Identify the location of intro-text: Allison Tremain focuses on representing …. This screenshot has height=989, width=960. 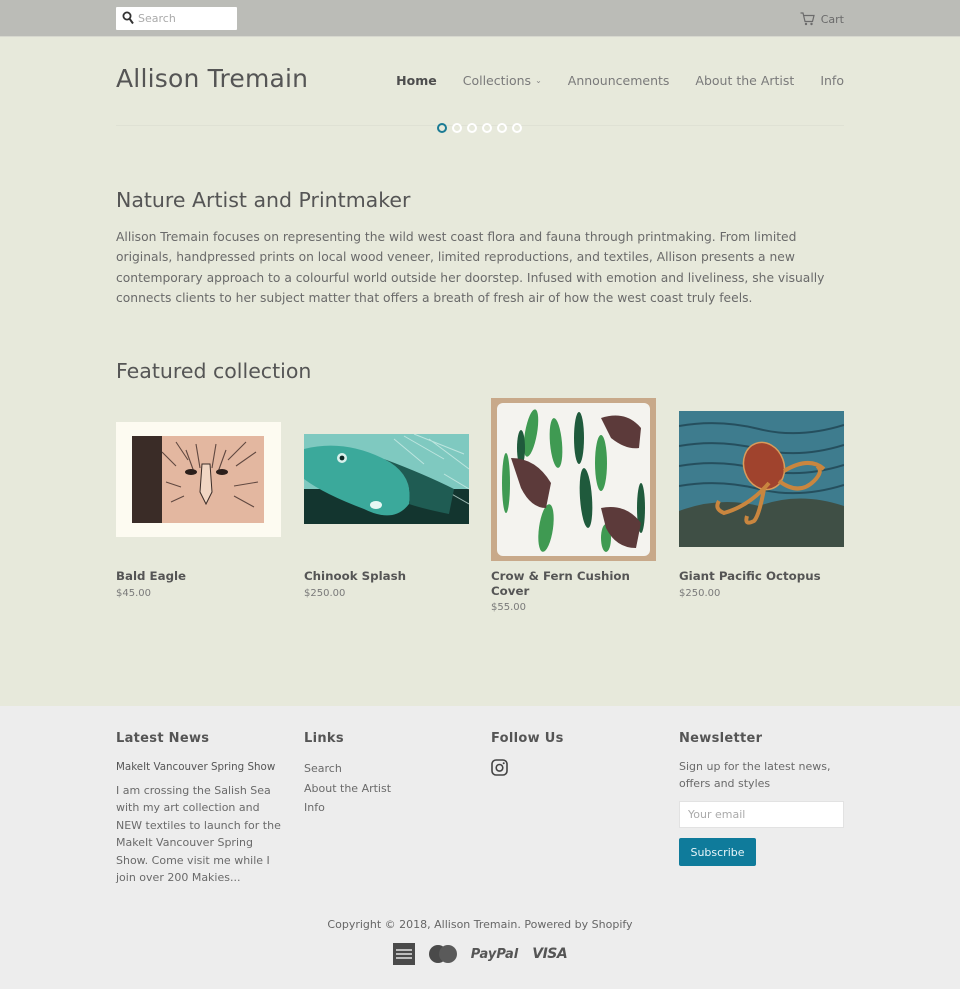
(470, 267).